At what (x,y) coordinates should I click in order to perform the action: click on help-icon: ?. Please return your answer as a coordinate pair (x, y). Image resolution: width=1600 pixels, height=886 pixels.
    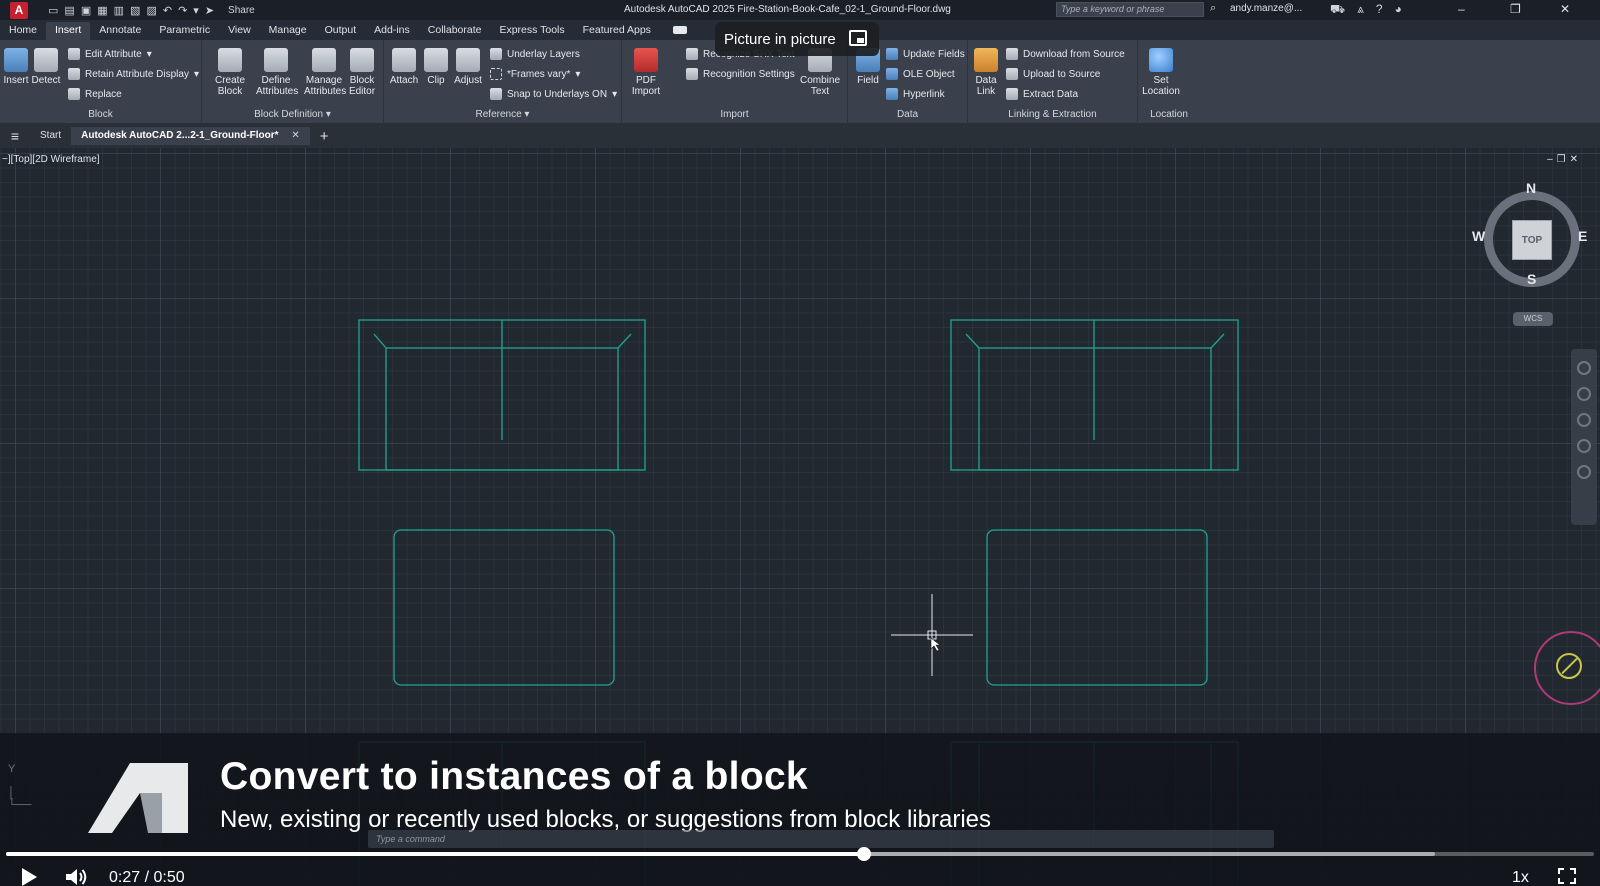
    Looking at the image, I should click on (1379, 10).